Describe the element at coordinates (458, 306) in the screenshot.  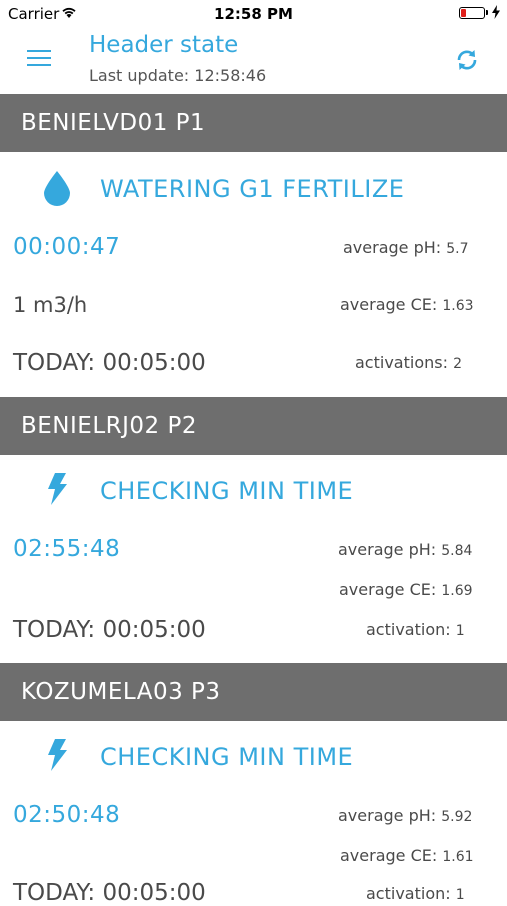
I see `average-ce-value: 1.63` at that location.